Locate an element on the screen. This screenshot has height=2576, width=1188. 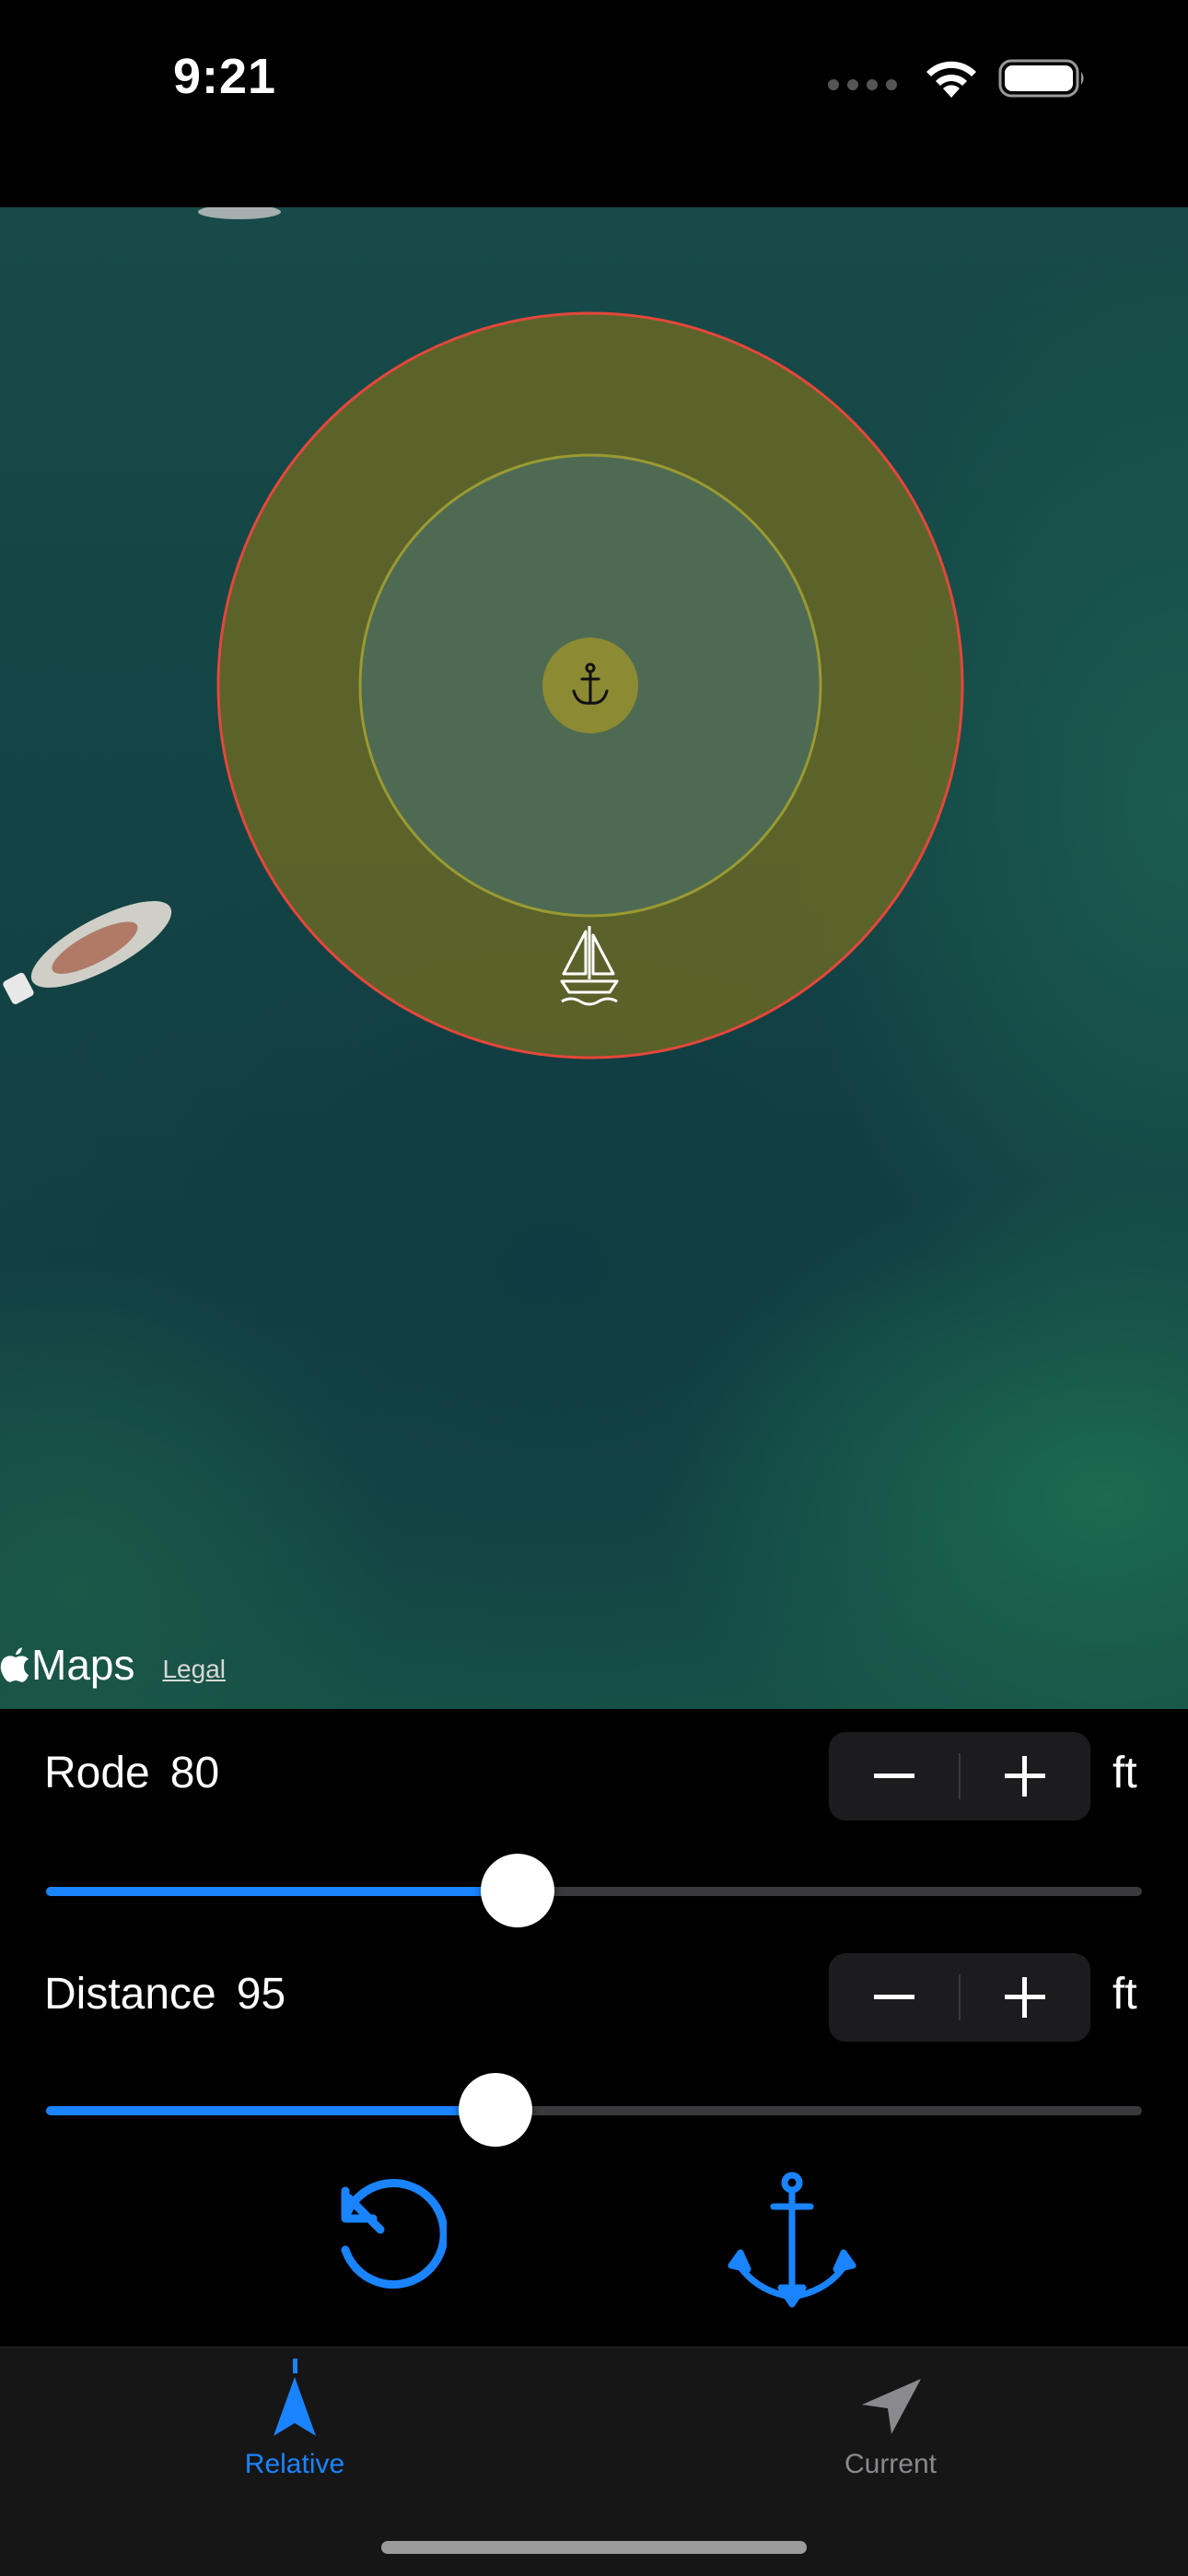
maps-brand-label: Maps is located at coordinates (83, 1665).